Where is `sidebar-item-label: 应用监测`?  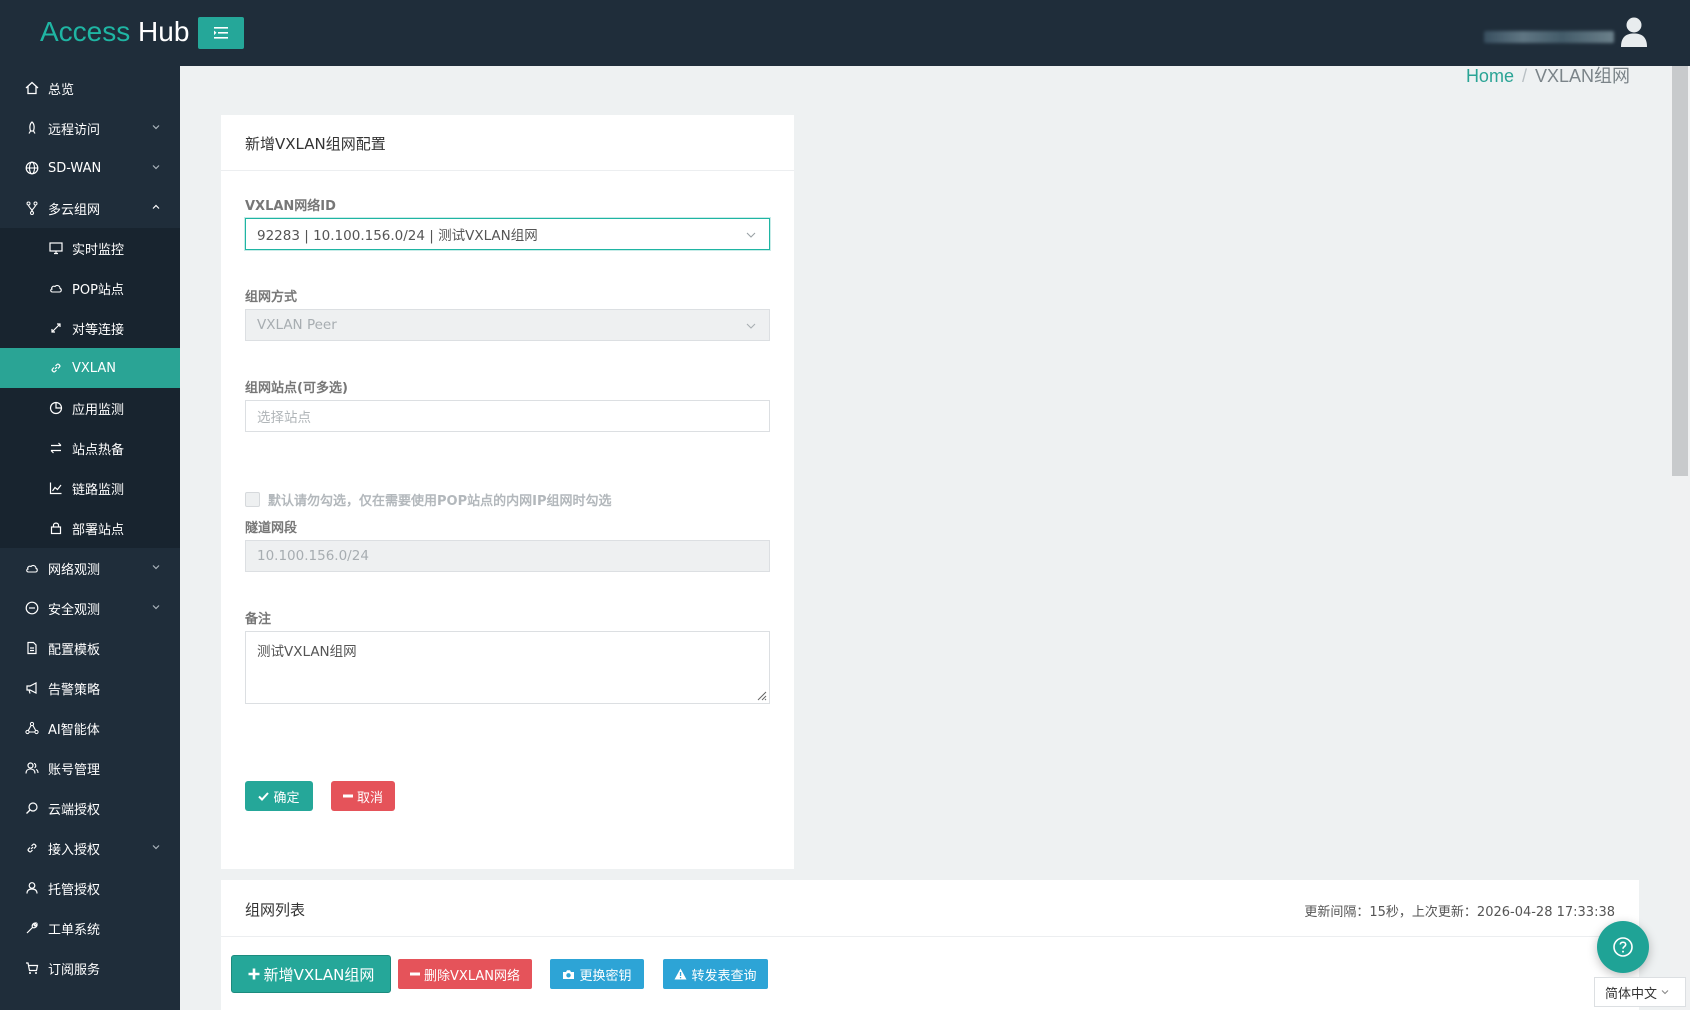 sidebar-item-label: 应用监测 is located at coordinates (98, 410).